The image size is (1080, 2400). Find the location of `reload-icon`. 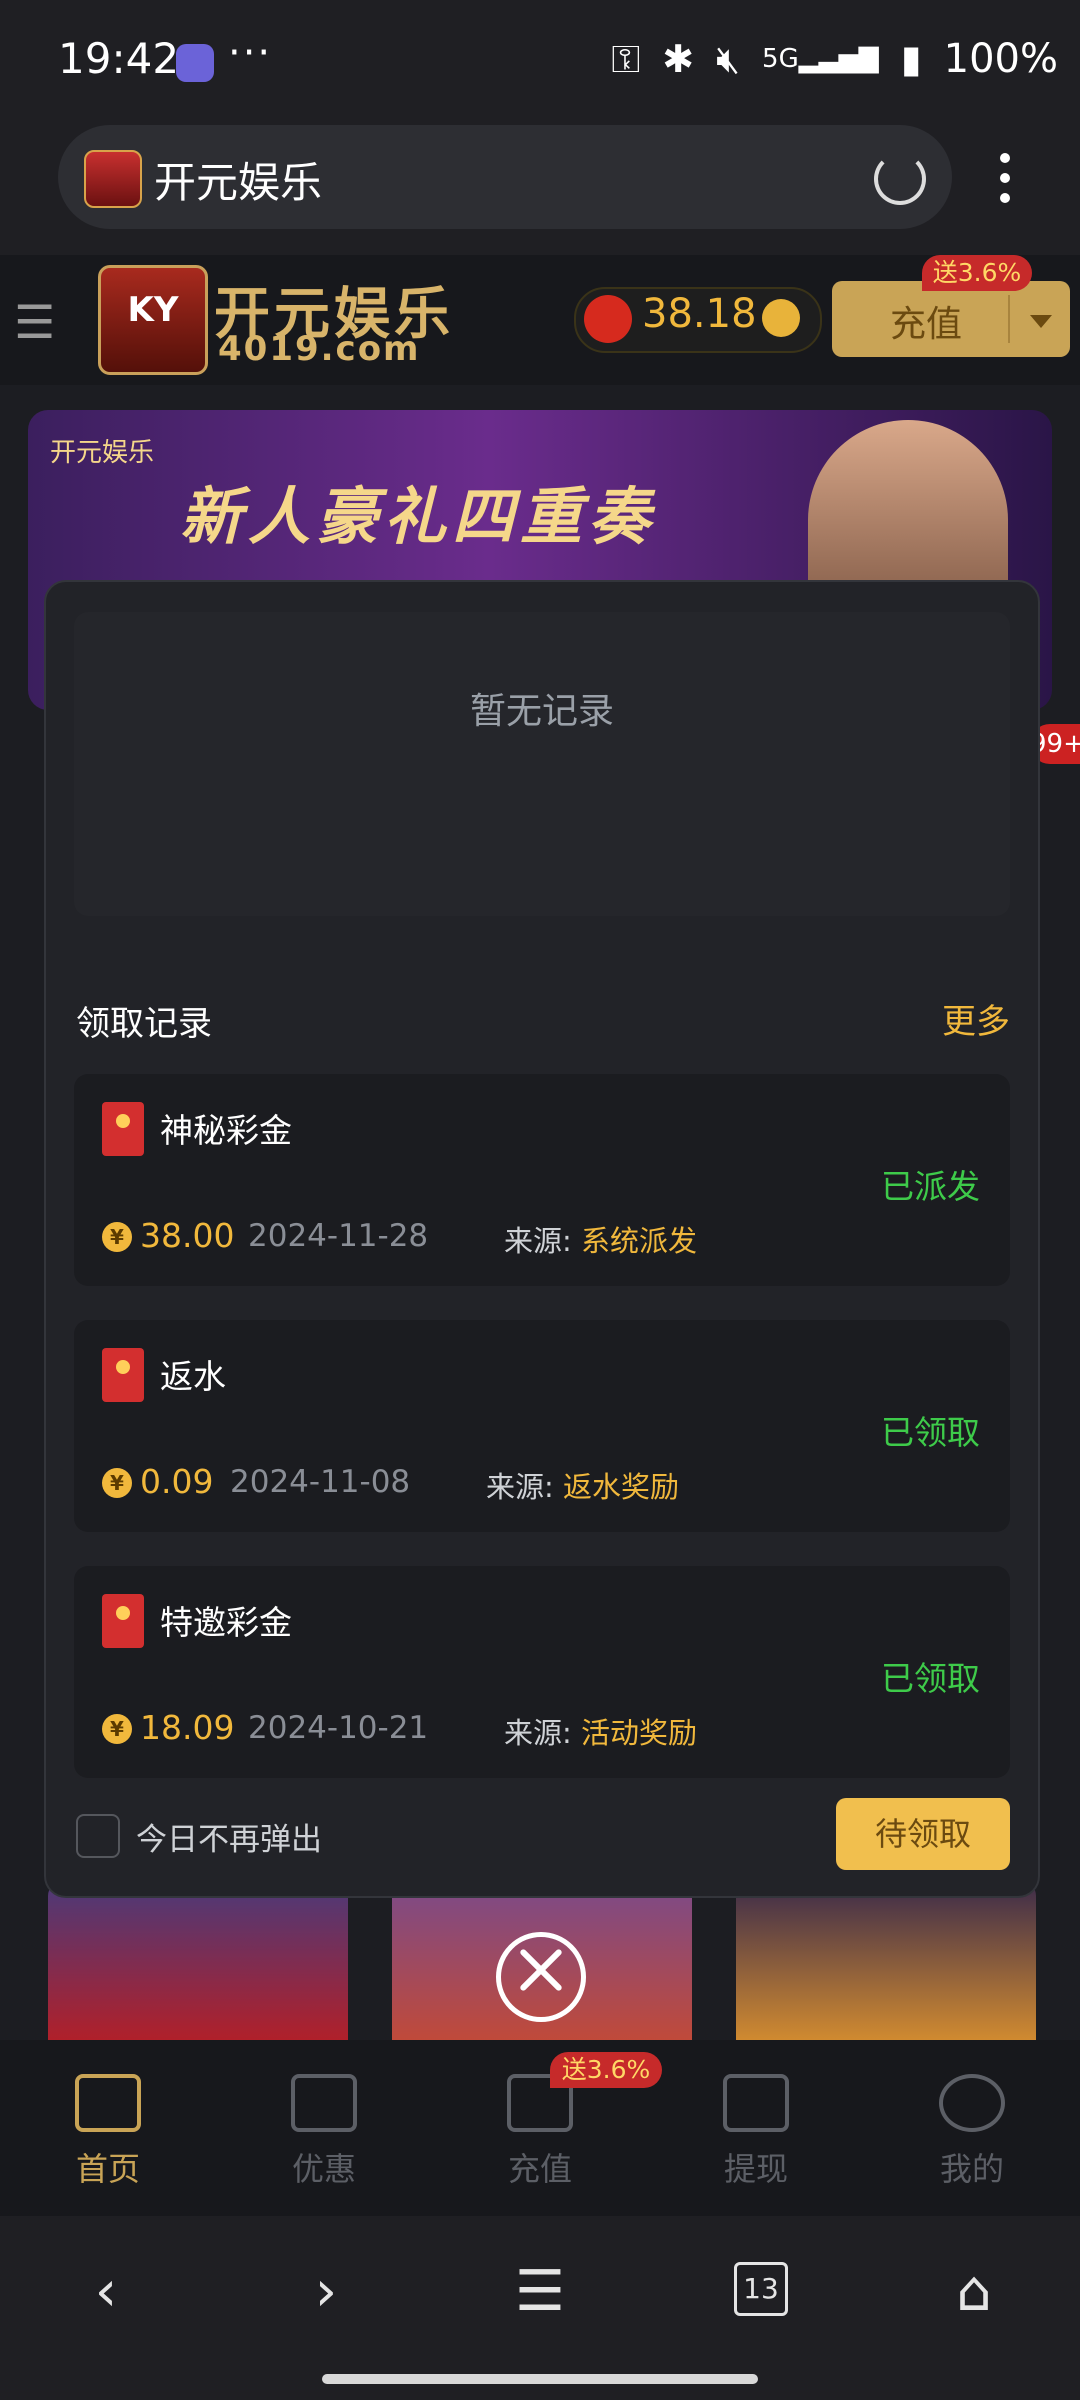

reload-icon is located at coordinates (900, 179).